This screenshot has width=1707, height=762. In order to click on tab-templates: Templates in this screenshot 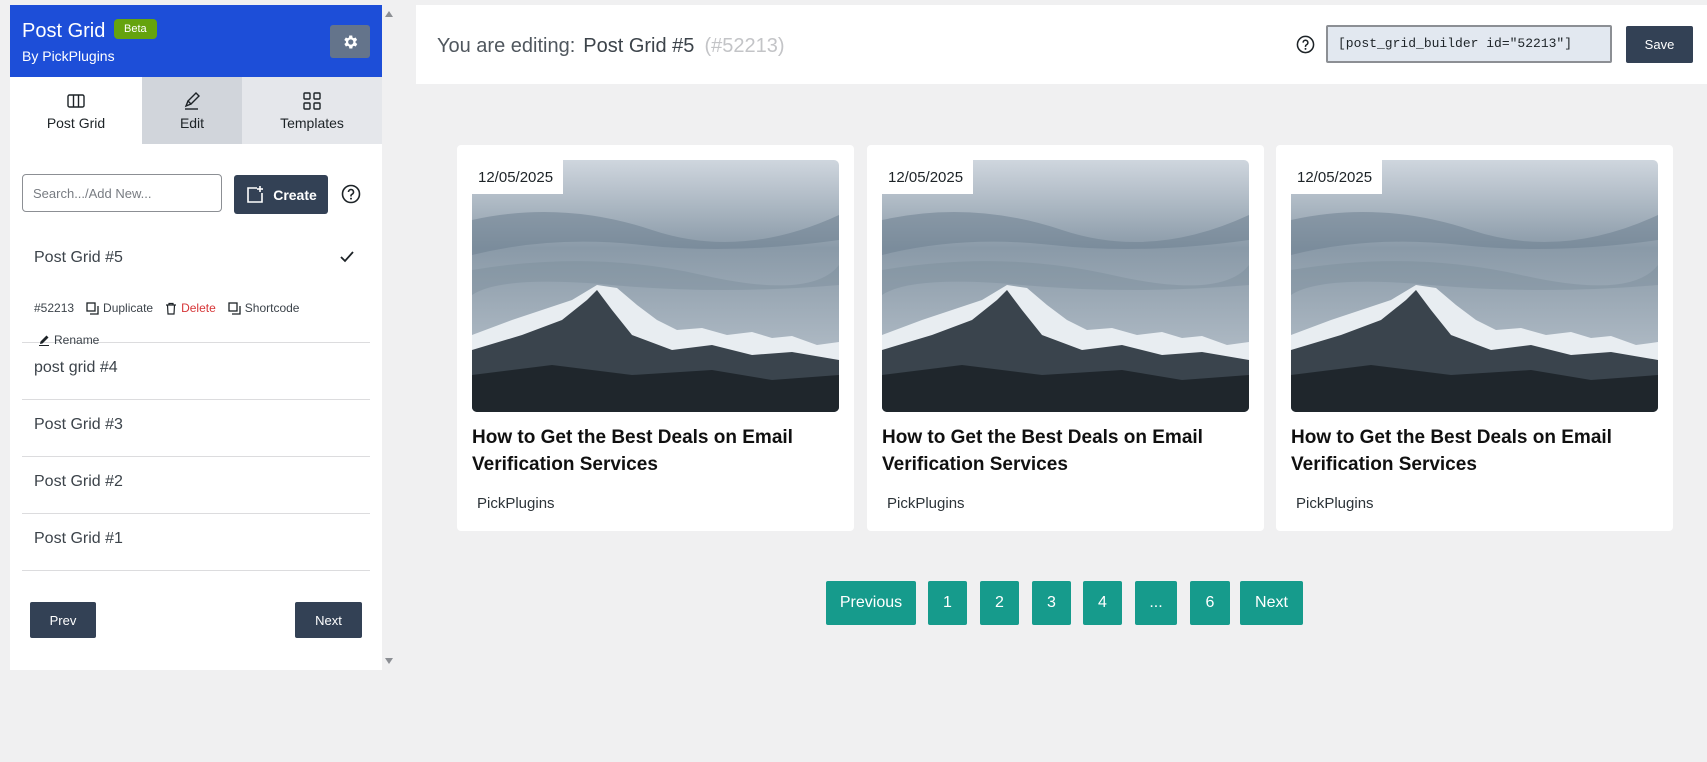, I will do `click(312, 110)`.